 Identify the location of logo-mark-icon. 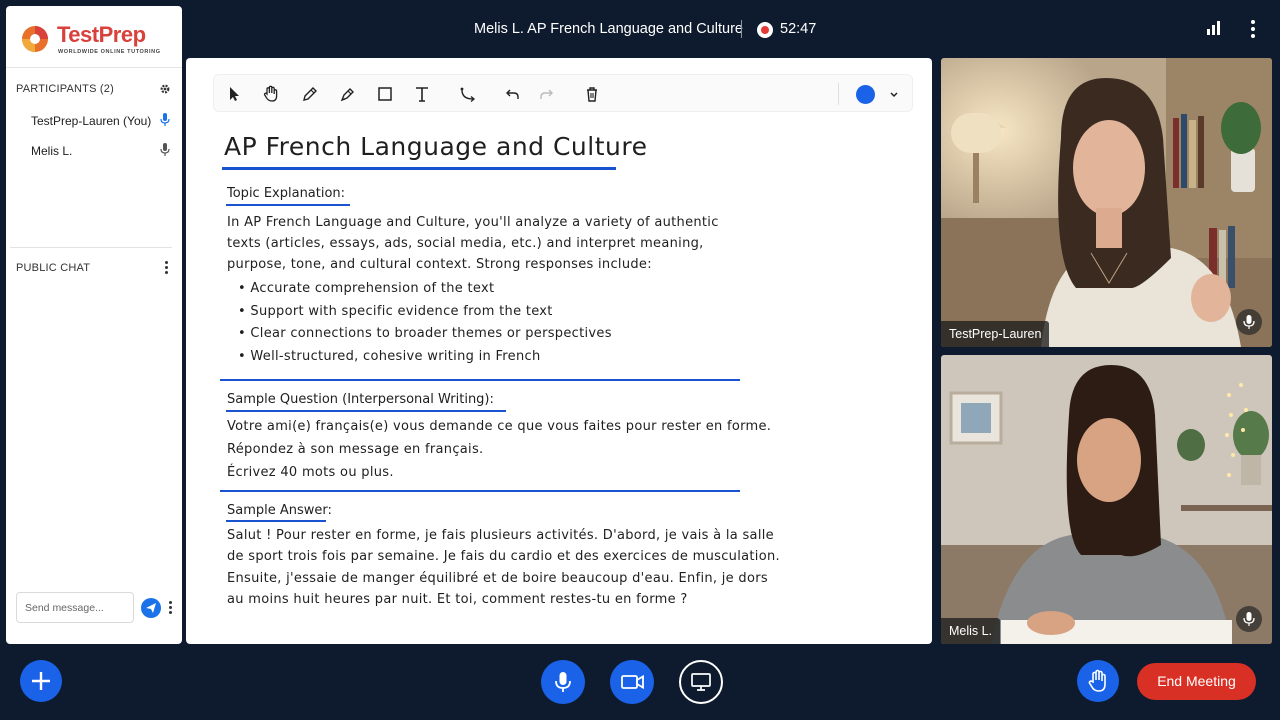
(35, 39).